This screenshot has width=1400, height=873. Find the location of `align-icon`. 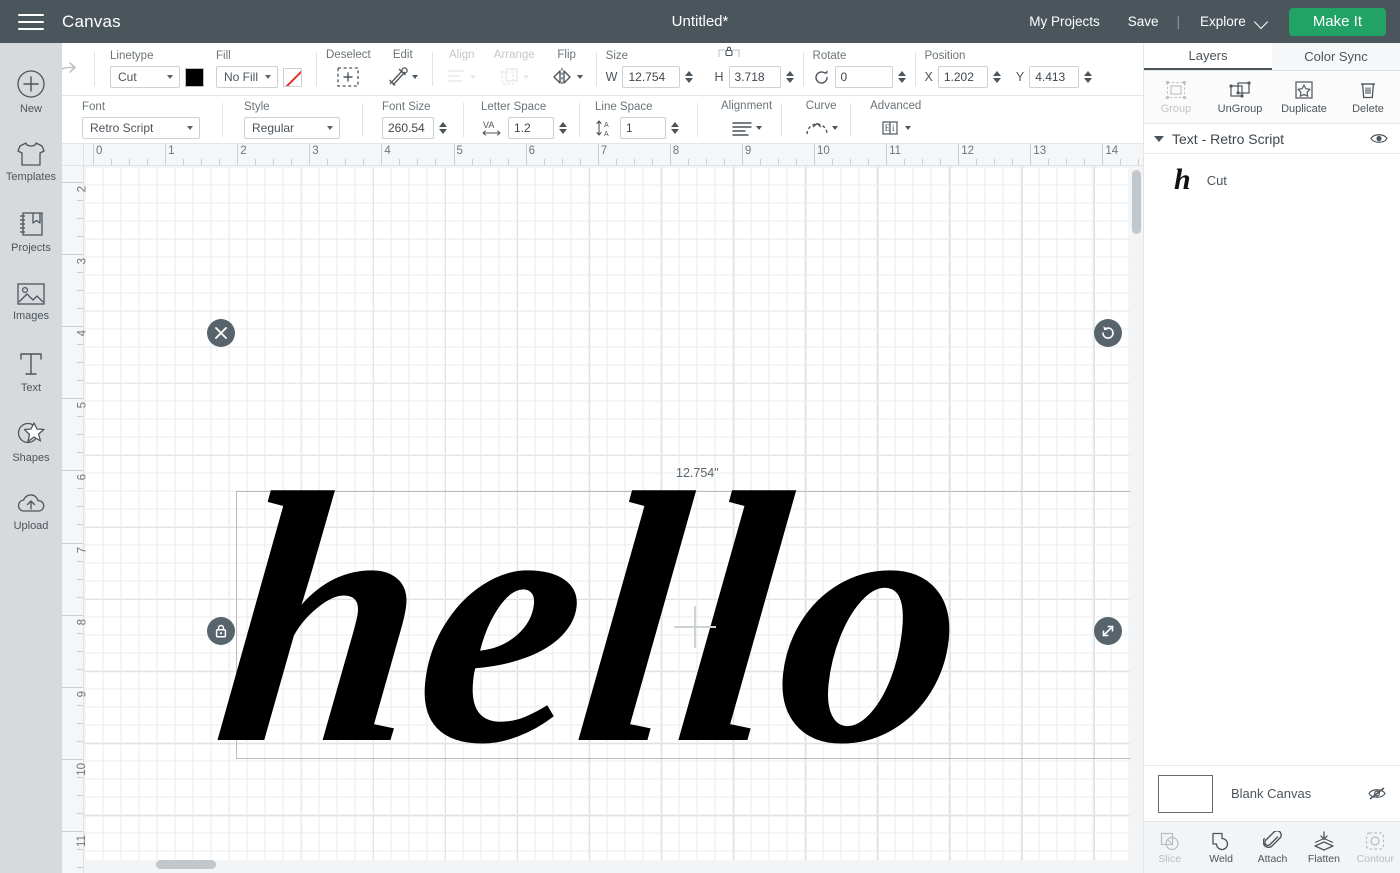

align-icon is located at coordinates (462, 77).